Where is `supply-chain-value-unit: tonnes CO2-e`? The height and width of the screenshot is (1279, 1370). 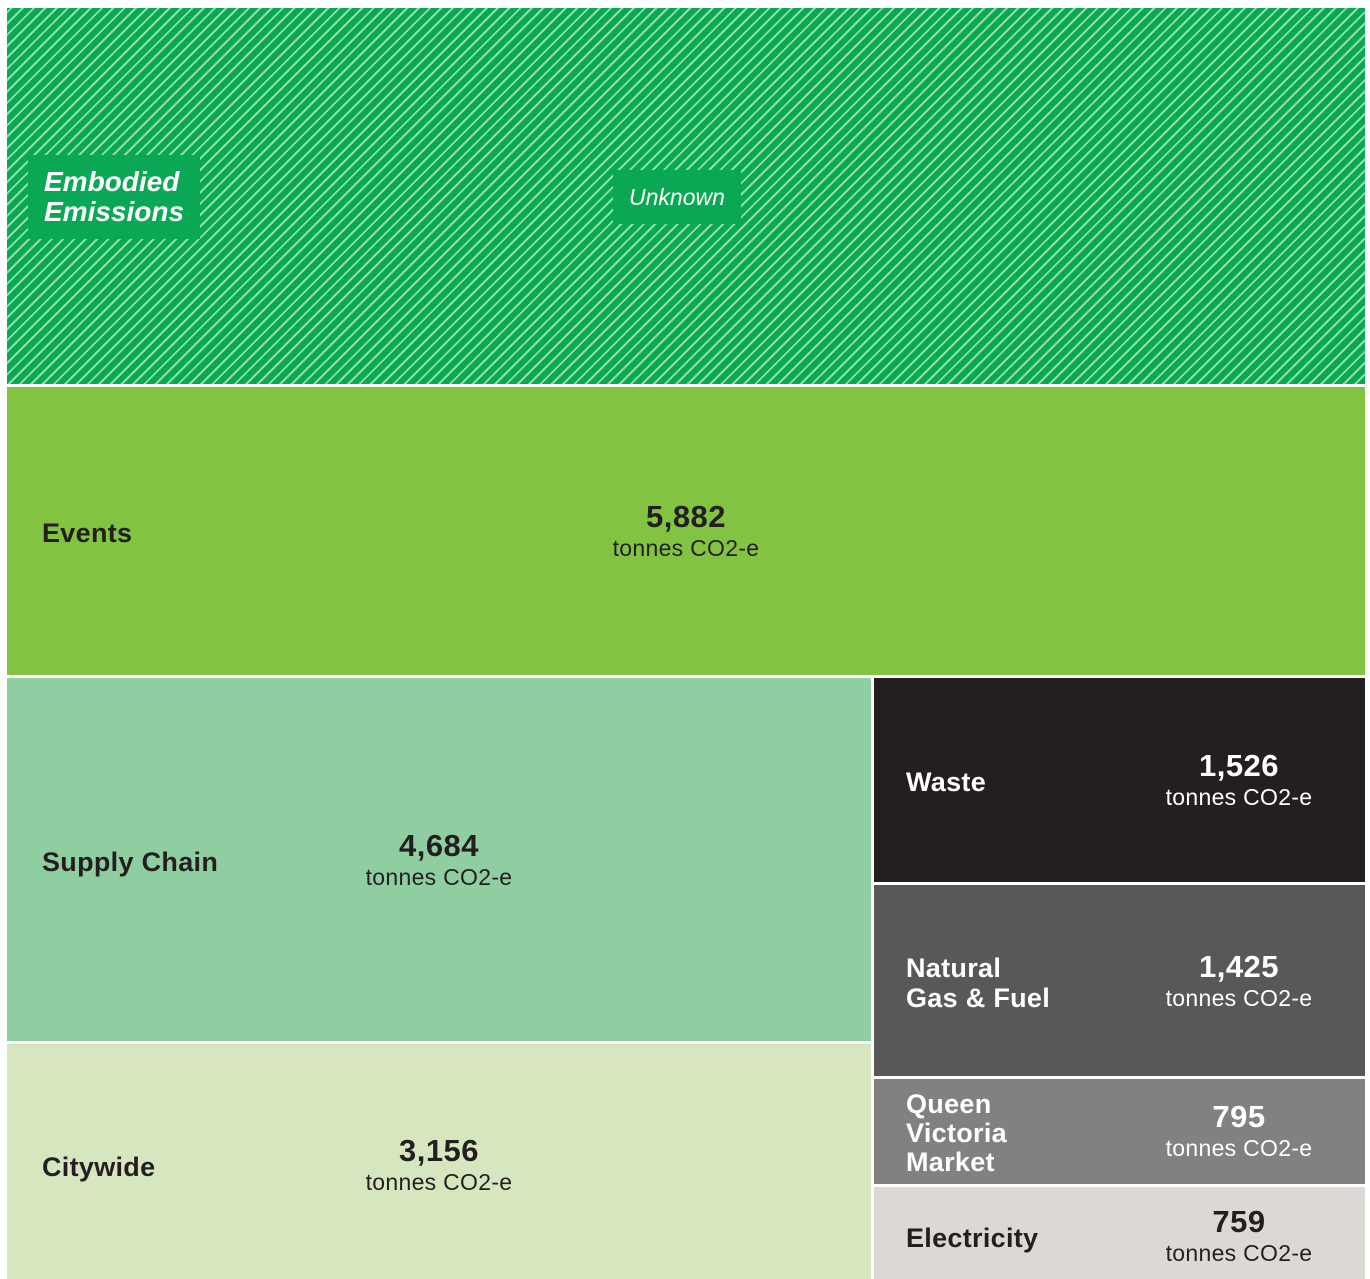
supply-chain-value-unit: tonnes CO2-e is located at coordinates (439, 877).